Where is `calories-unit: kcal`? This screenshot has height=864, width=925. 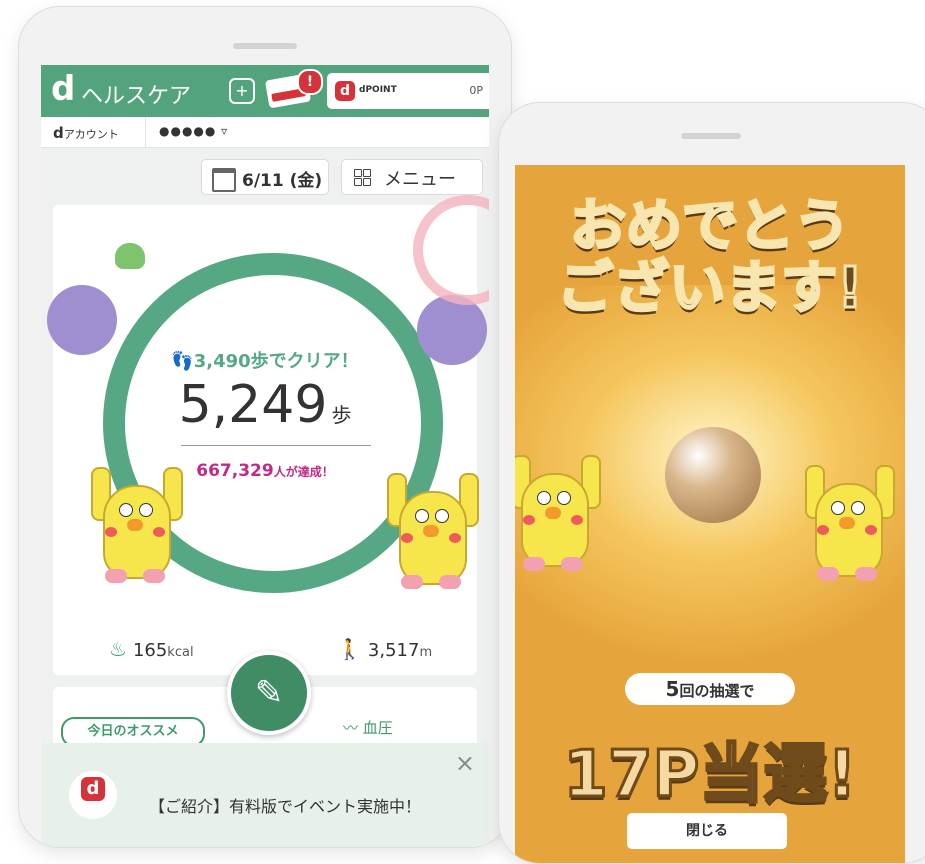 calories-unit: kcal is located at coordinates (180, 652).